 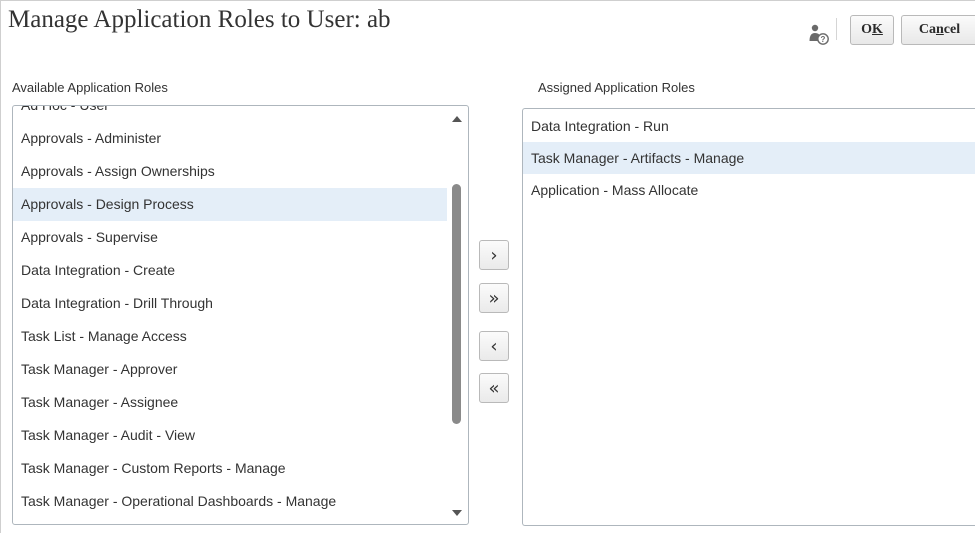 What do you see at coordinates (230, 138) in the screenshot?
I see `list-item: Approvals - Administer` at bounding box center [230, 138].